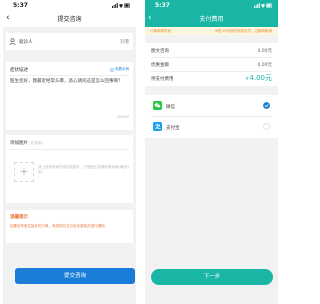 The height and width of the screenshot is (304, 320). I want to click on payable-label: 待支付费用, so click(162, 79).